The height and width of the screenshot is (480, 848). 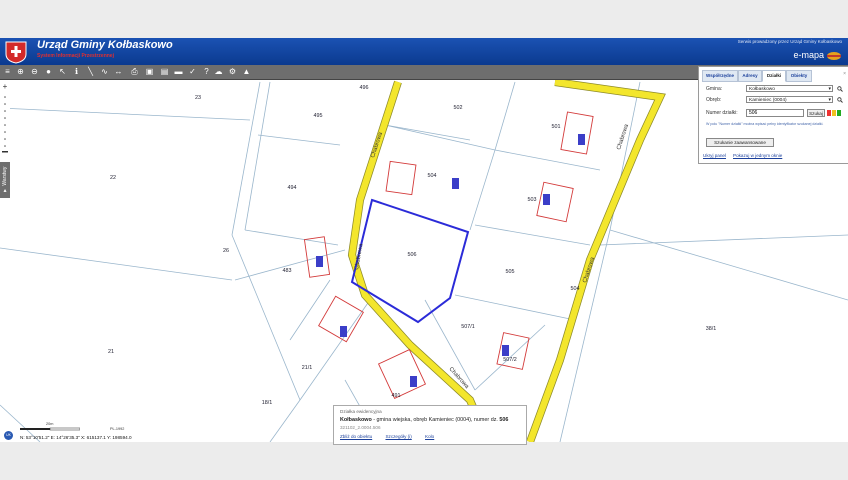 I want to click on parcel-label: 21/1, so click(x=307, y=368).